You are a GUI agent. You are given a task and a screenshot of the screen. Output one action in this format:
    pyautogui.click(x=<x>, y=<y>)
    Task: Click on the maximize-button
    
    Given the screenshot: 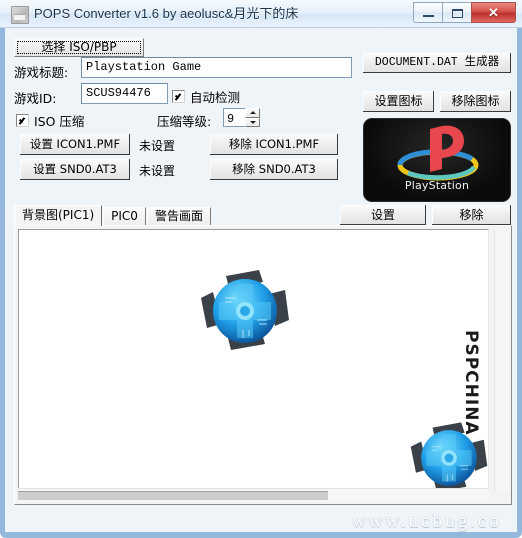 What is the action you would take?
    pyautogui.click(x=456, y=12)
    